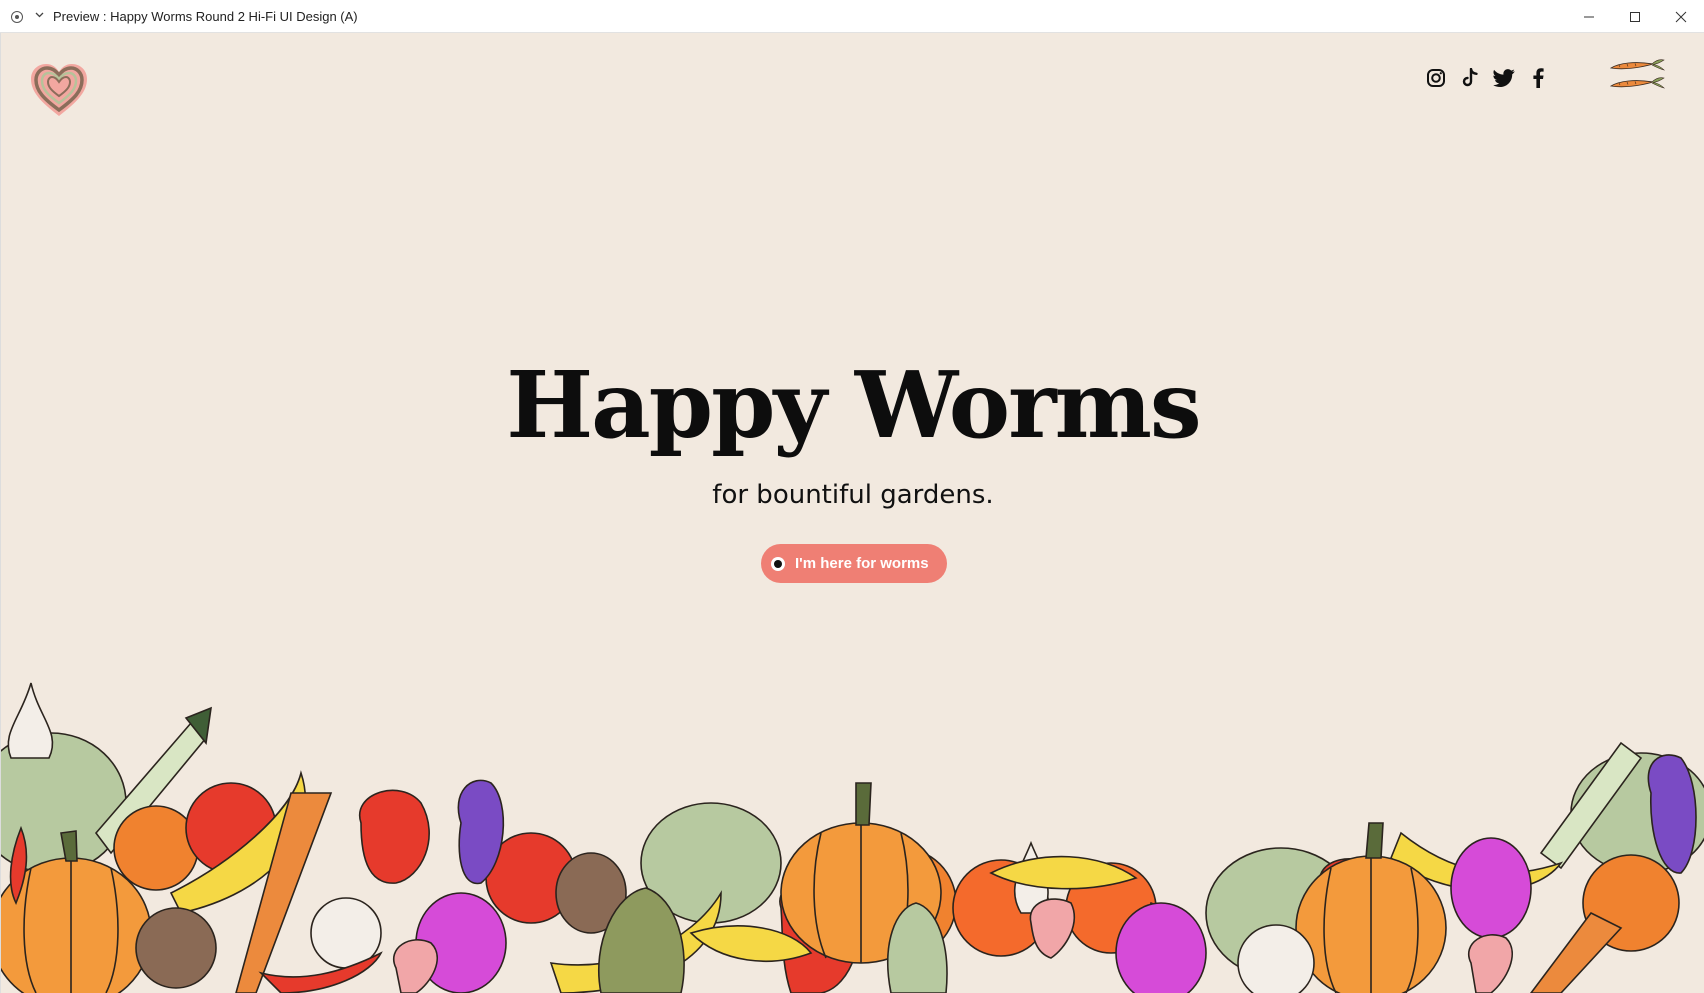 This screenshot has height=993, width=1704. I want to click on cta-button: I'm here for worms, so click(854, 563).